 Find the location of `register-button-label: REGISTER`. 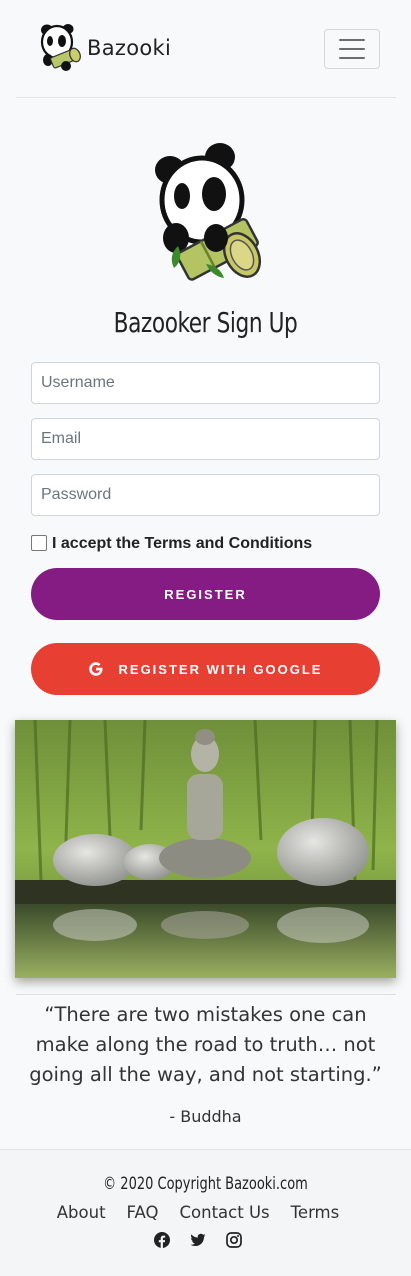

register-button-label: REGISTER is located at coordinates (205, 594).